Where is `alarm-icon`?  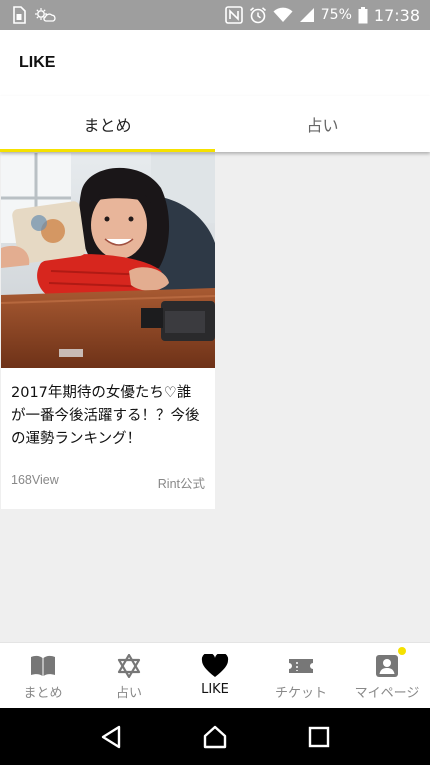
alarm-icon is located at coordinates (258, 15).